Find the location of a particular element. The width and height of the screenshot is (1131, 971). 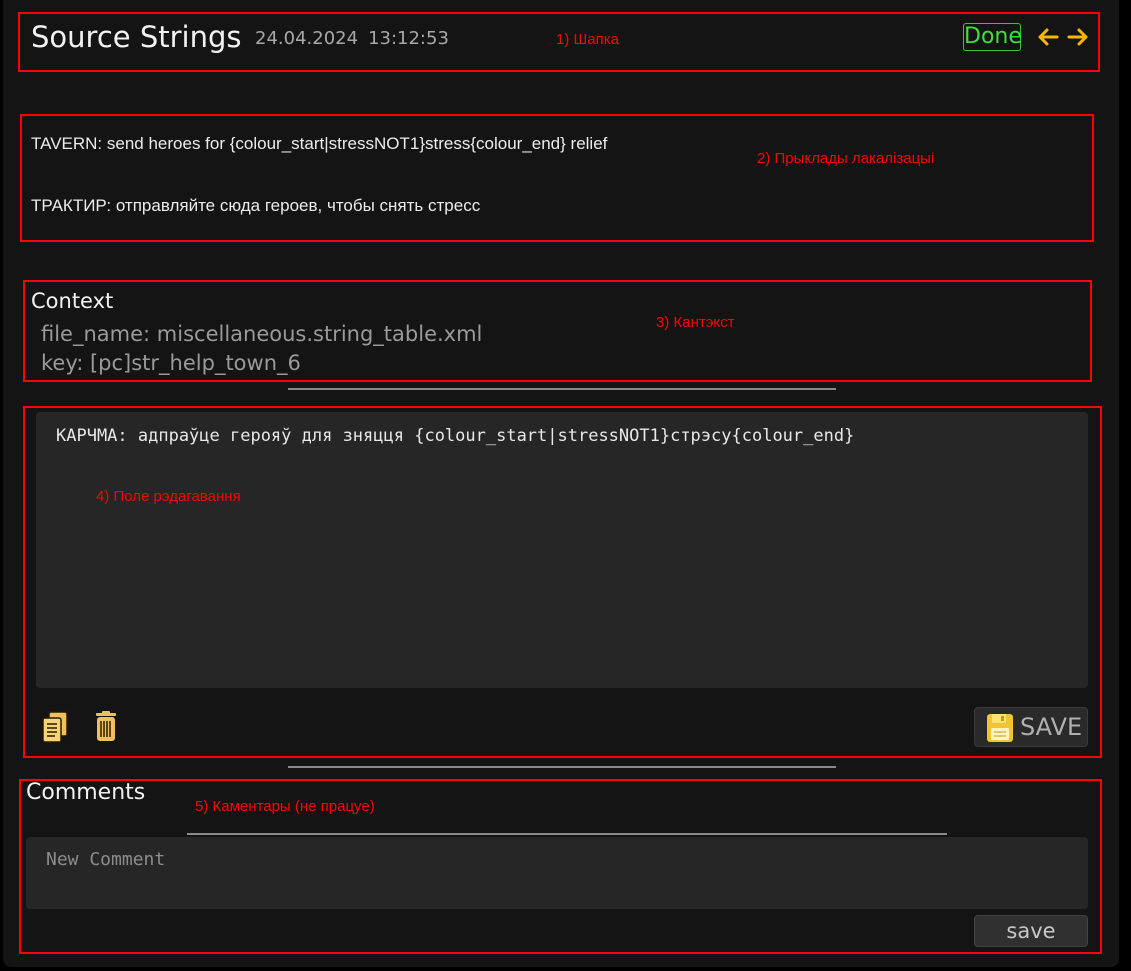

comments-divider is located at coordinates (567, 834).